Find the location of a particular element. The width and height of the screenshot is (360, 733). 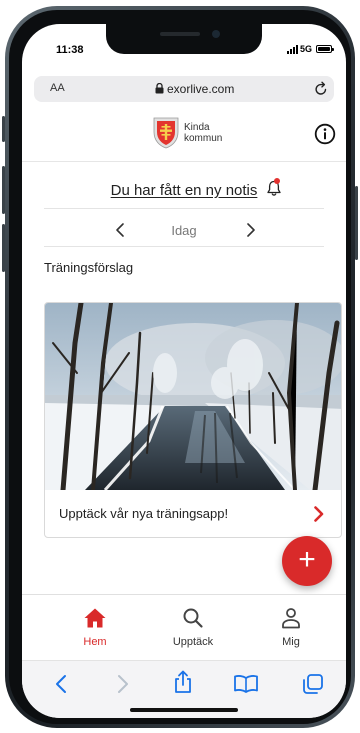

reload-icon is located at coordinates (321, 88).